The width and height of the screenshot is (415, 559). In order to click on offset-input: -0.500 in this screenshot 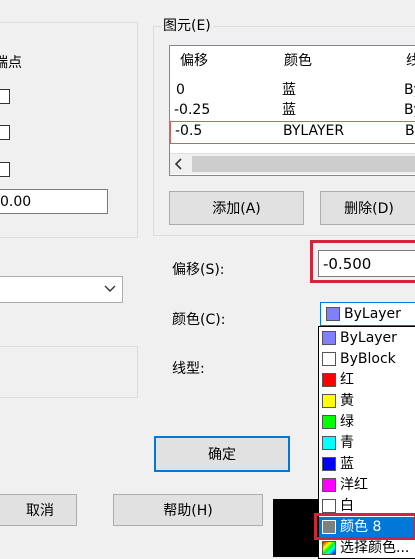, I will do `click(366, 263)`.